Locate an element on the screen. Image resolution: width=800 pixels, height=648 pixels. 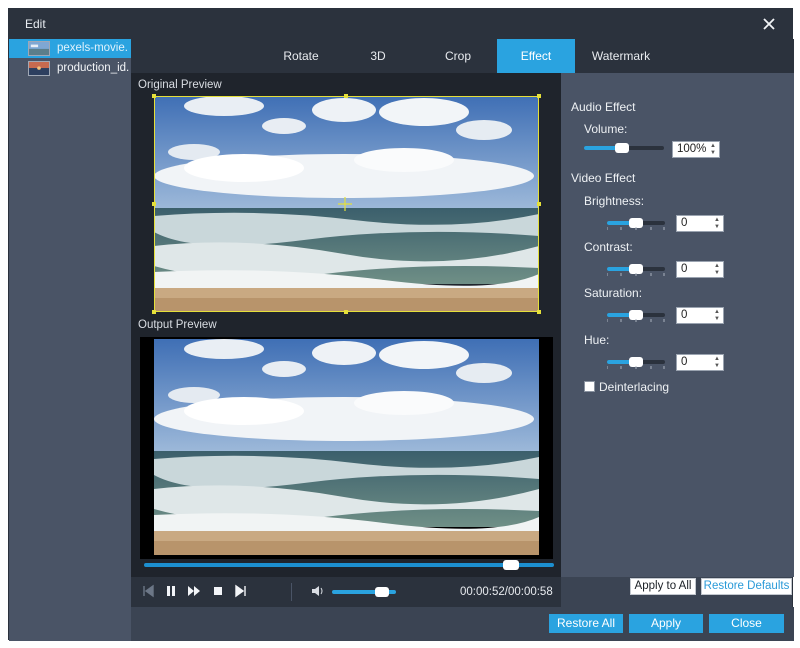
hue-spinbox: 0 ▲ ▼ is located at coordinates (700, 362).